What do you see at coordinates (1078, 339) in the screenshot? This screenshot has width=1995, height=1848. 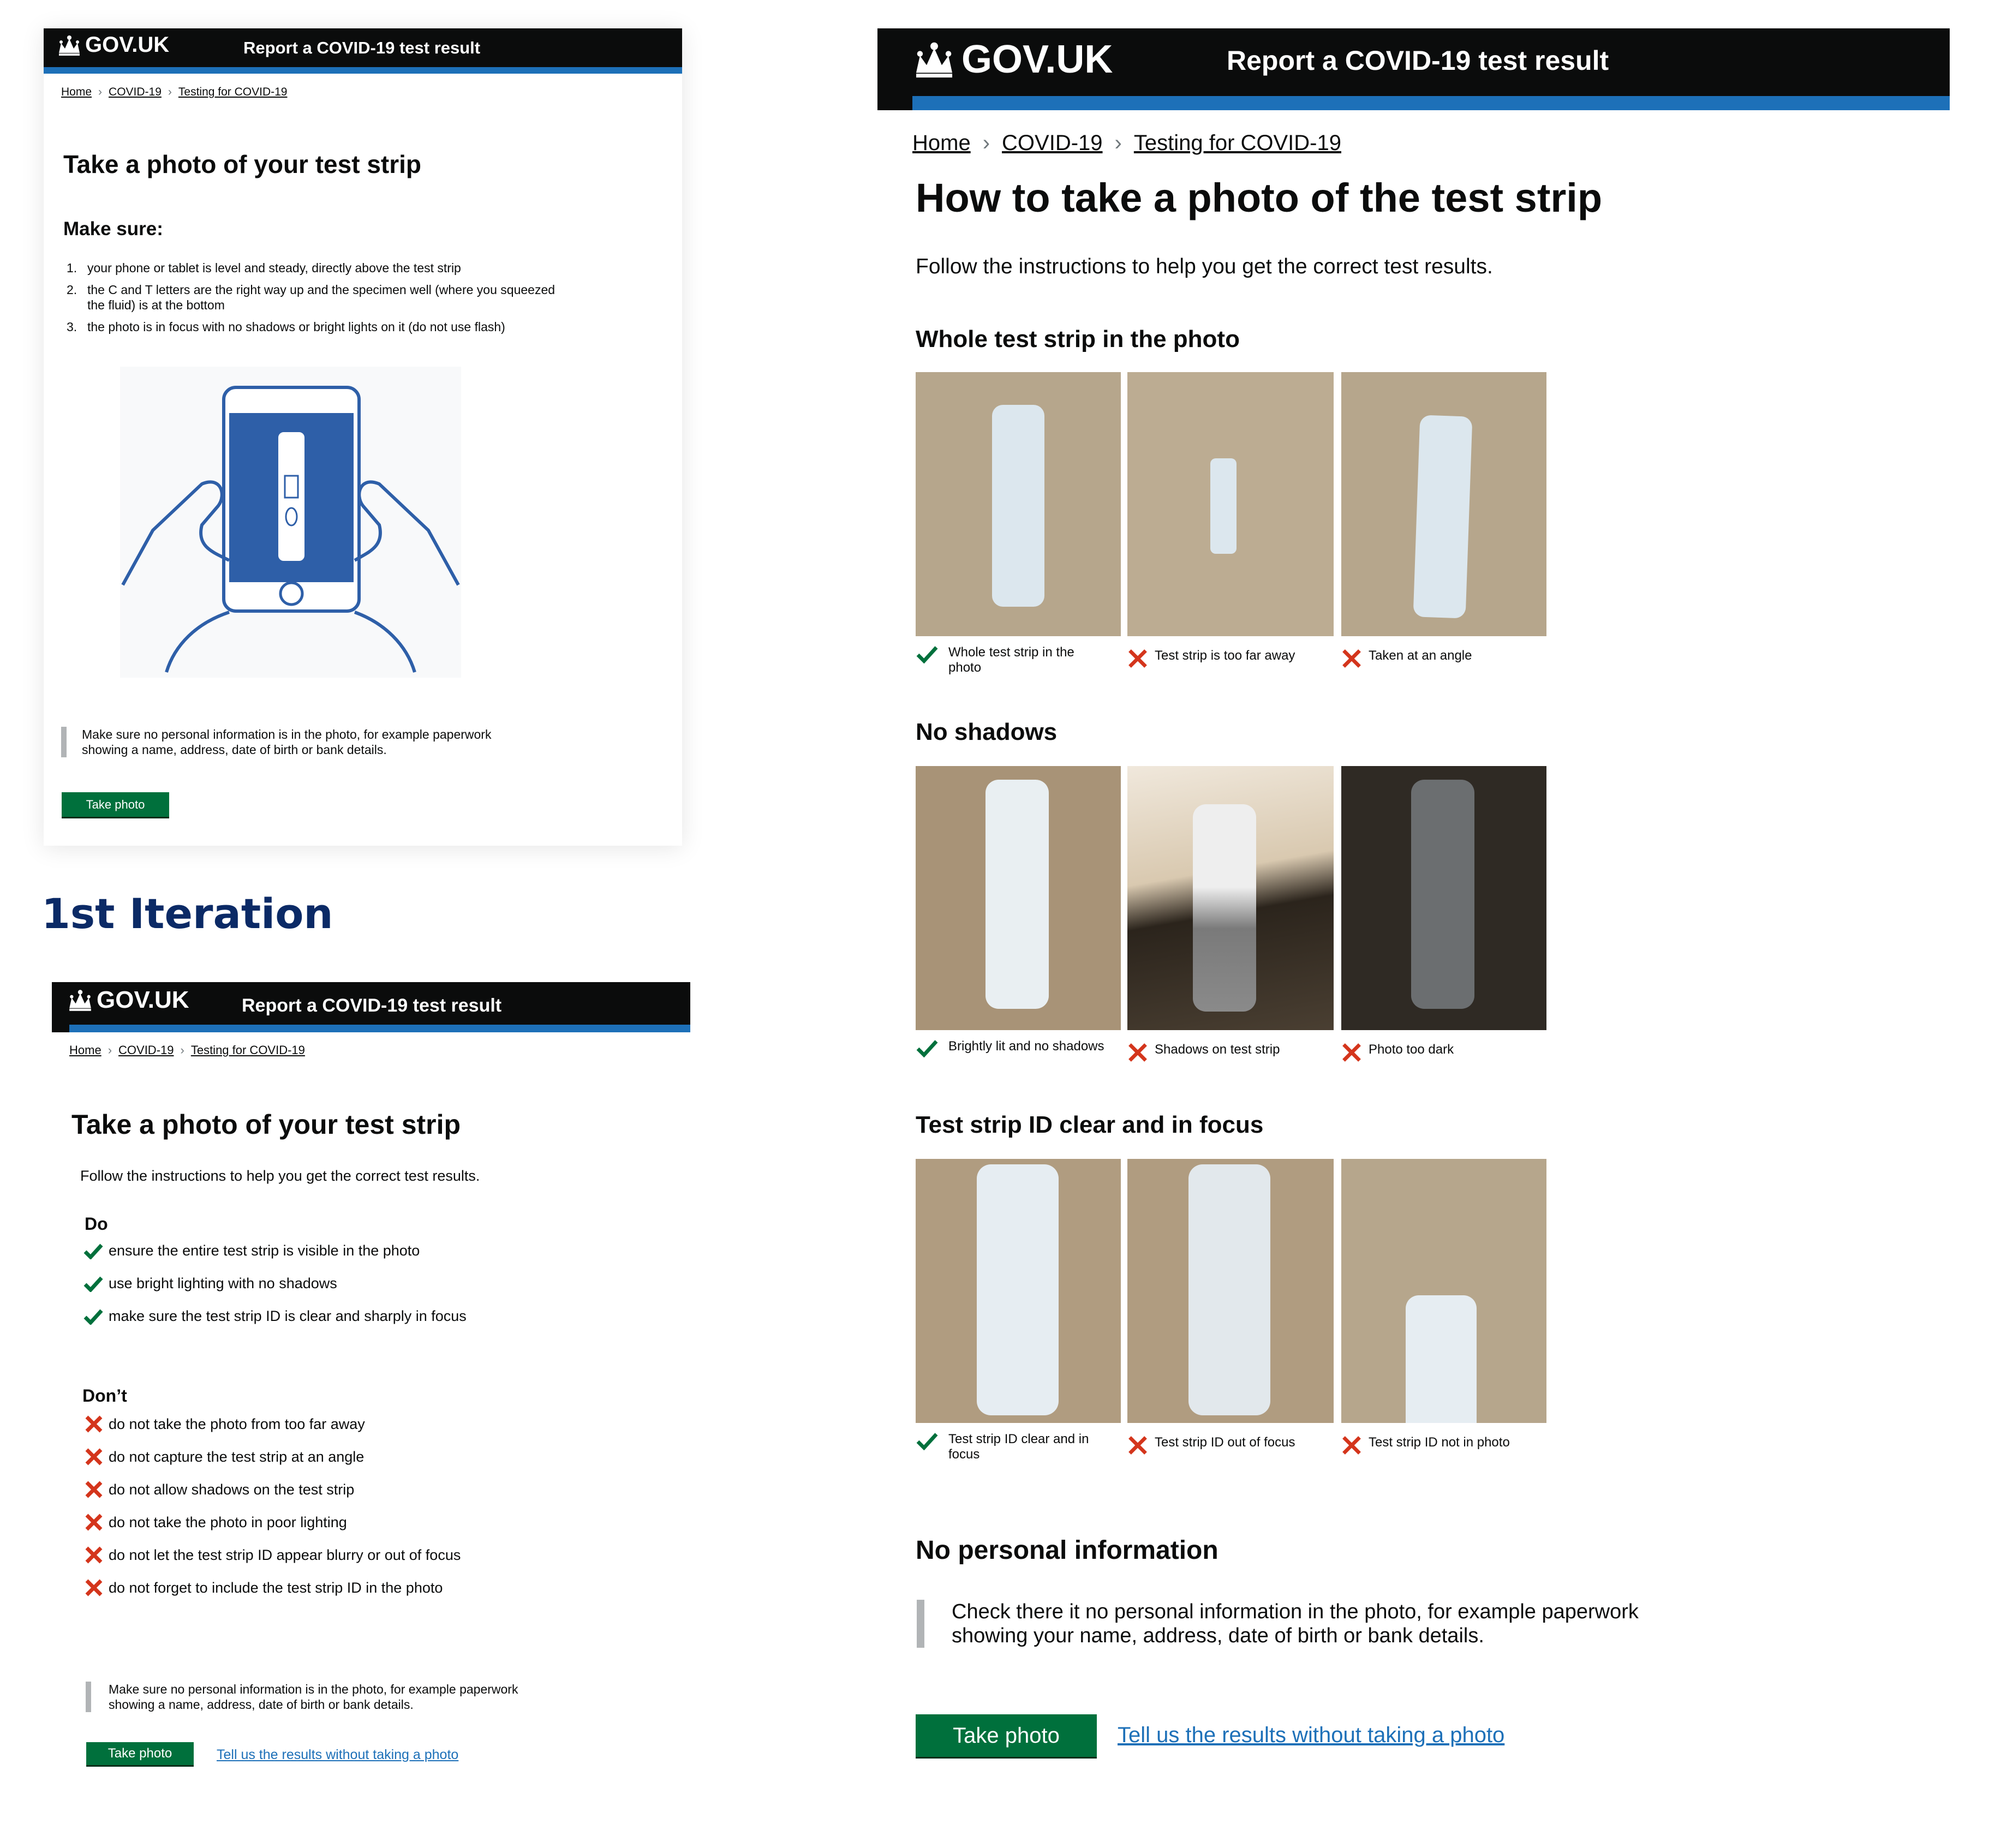 I see `section-heading: Whole test strip in the photo` at bounding box center [1078, 339].